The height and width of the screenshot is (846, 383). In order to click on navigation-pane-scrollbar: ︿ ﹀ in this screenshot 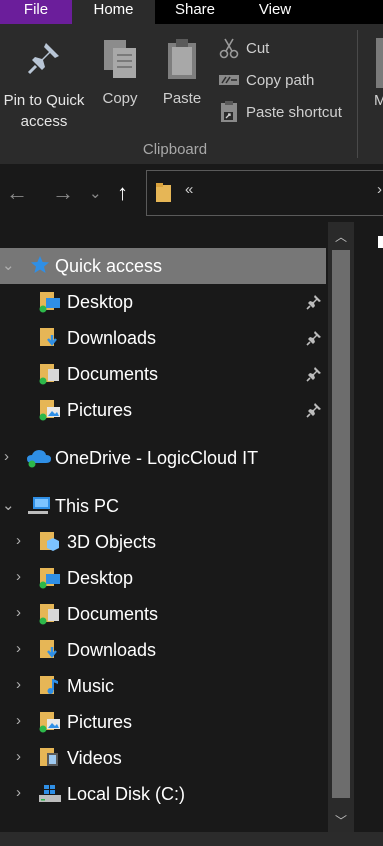, I will do `click(341, 527)`.